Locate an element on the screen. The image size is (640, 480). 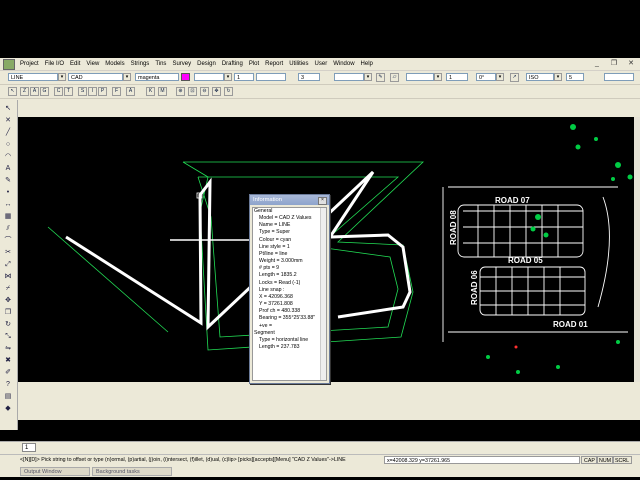
snap-k-button: K is located at coordinates (150, 91).